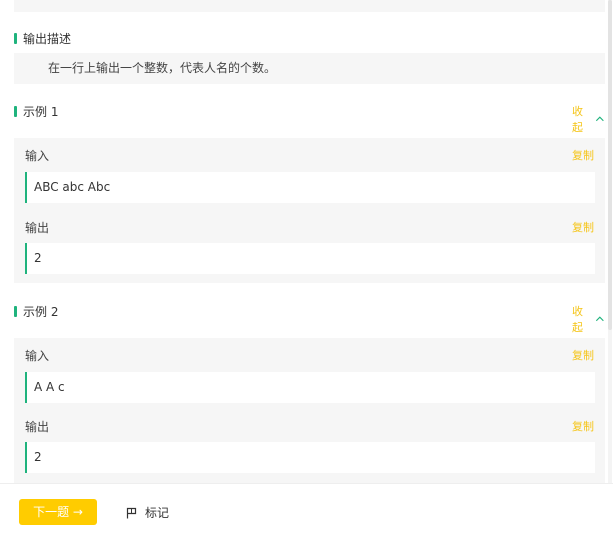  I want to click on scrollbar-thumb, so click(610, 165).